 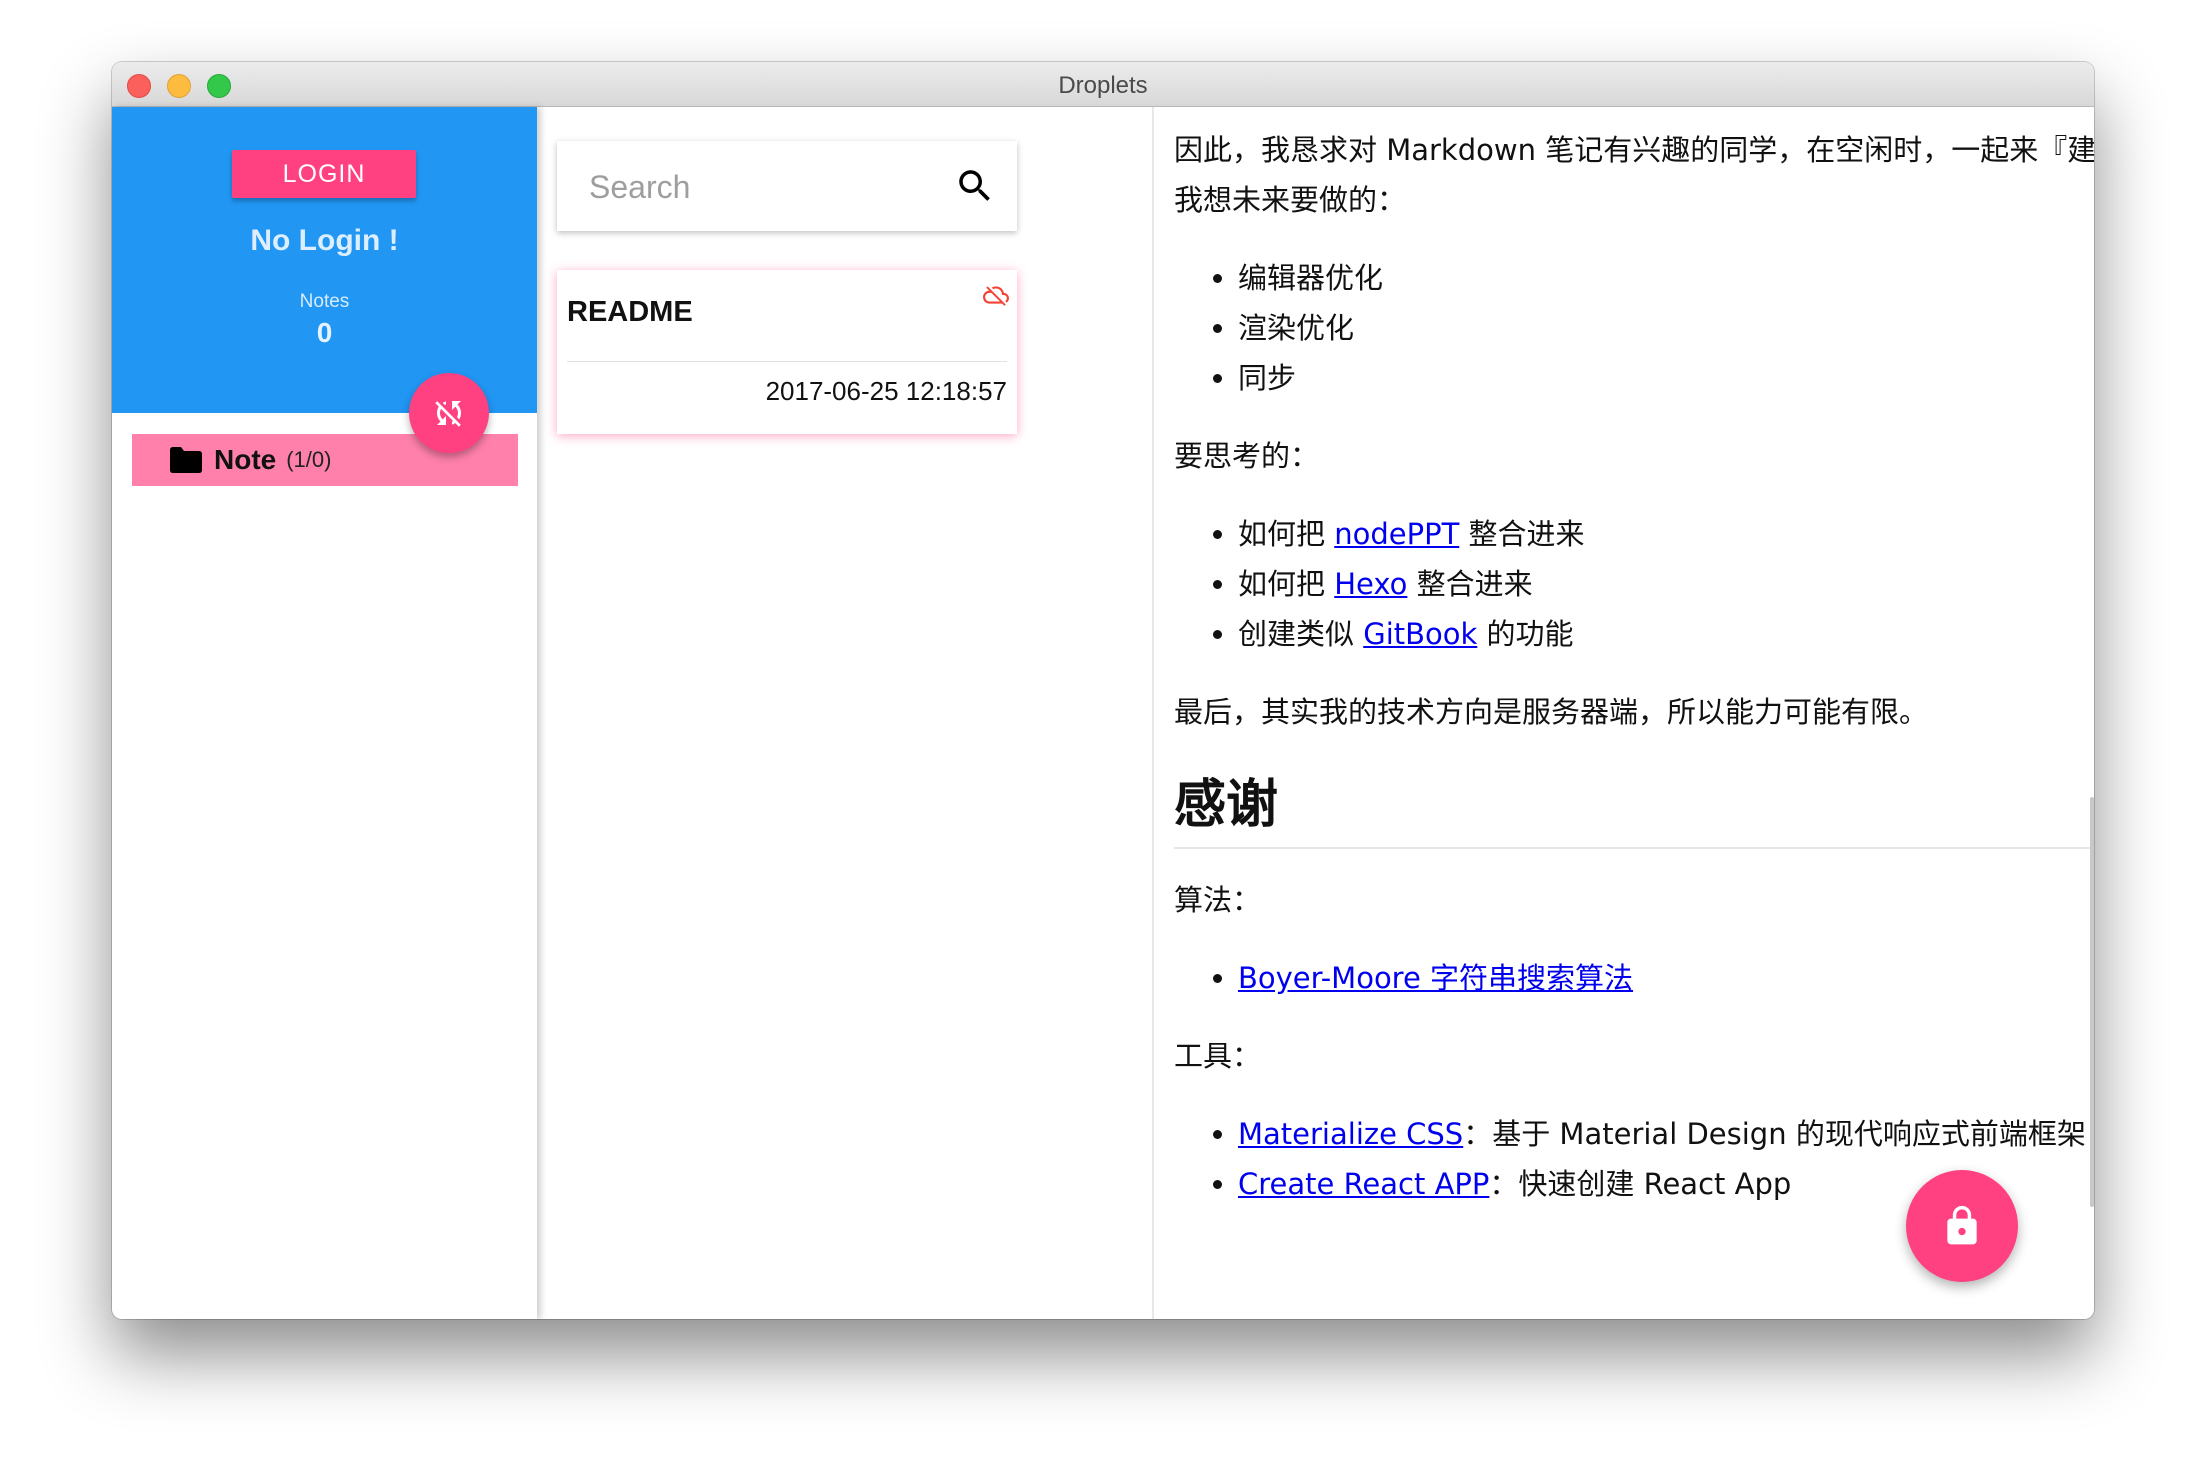 I want to click on profile-header: LOGIN No Login ! Notes 0, so click(x=324, y=260).